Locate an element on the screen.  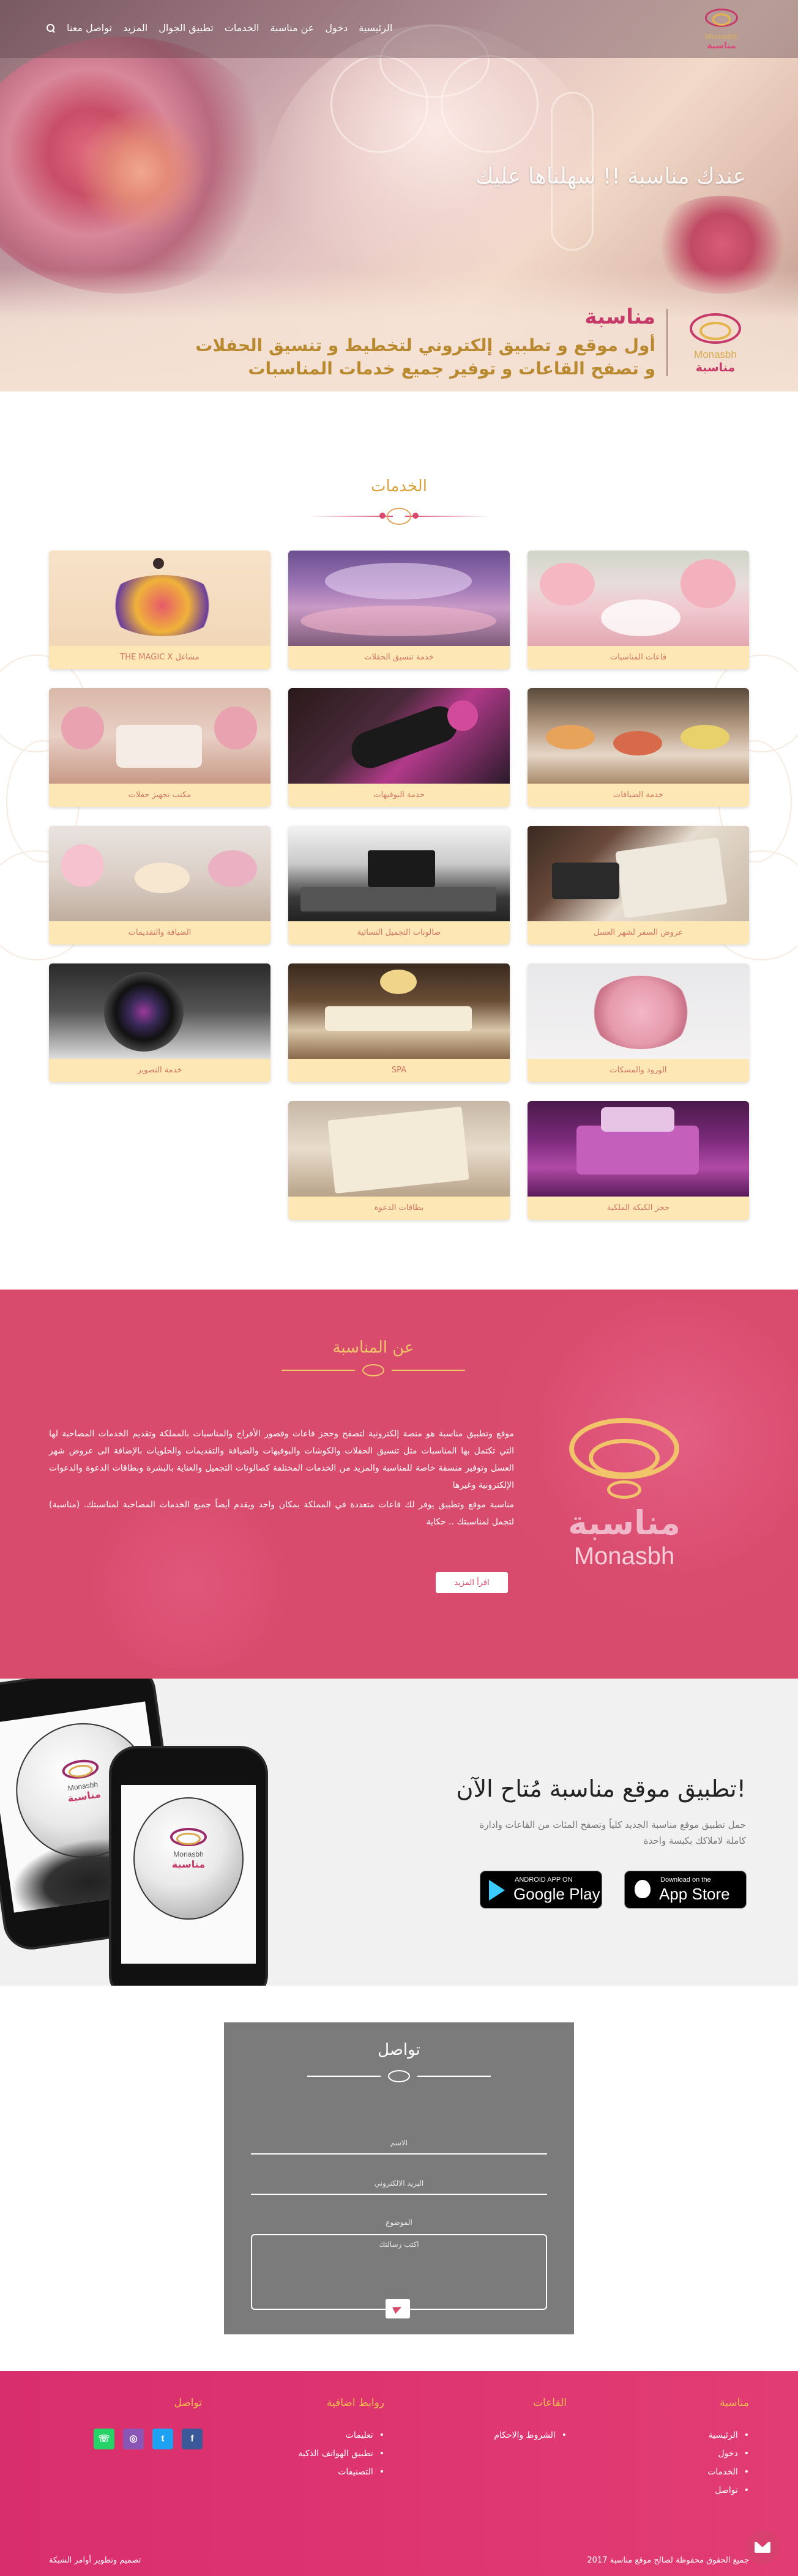
about-logo-ar: مناسبة is located at coordinates (624, 1523).